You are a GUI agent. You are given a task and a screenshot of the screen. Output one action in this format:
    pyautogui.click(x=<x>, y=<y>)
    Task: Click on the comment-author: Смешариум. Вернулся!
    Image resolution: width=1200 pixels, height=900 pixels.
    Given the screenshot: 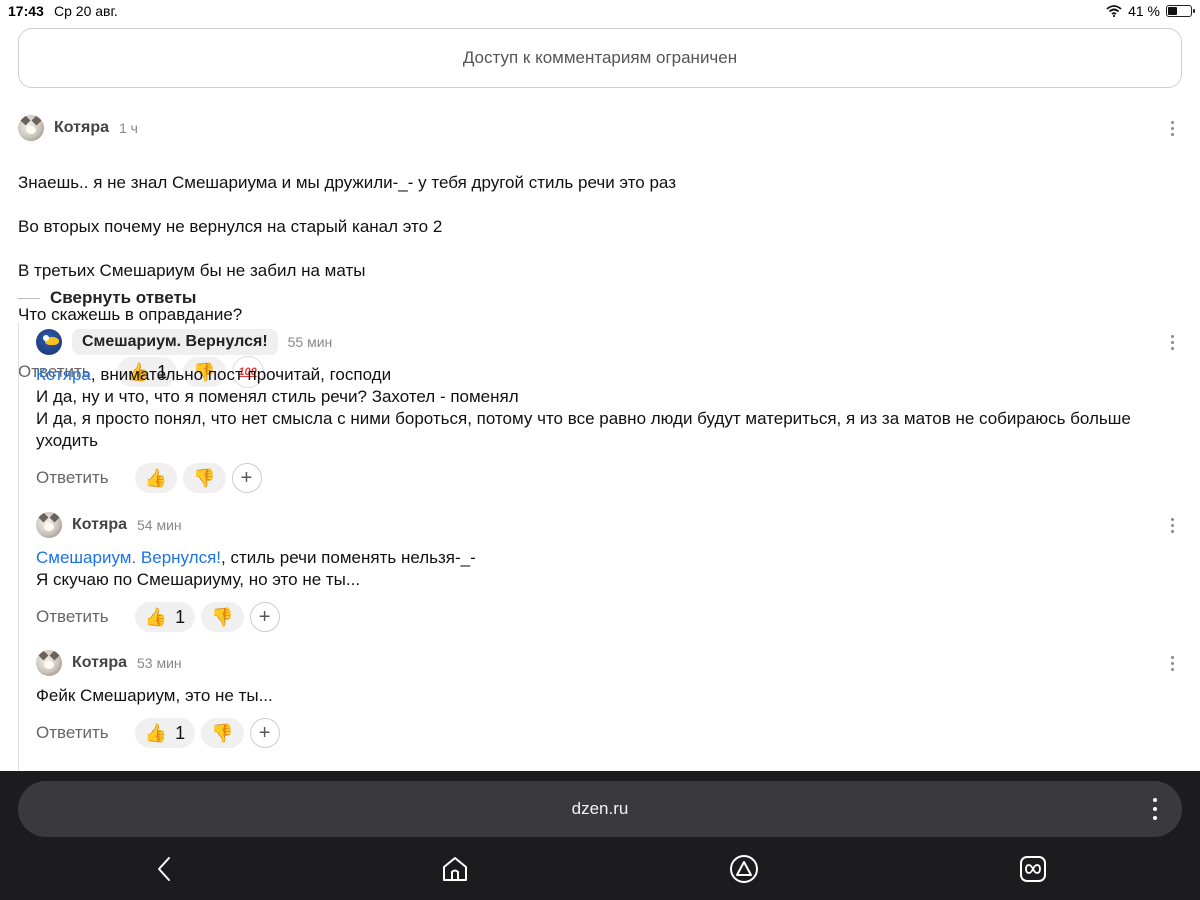 What is the action you would take?
    pyautogui.click(x=175, y=342)
    